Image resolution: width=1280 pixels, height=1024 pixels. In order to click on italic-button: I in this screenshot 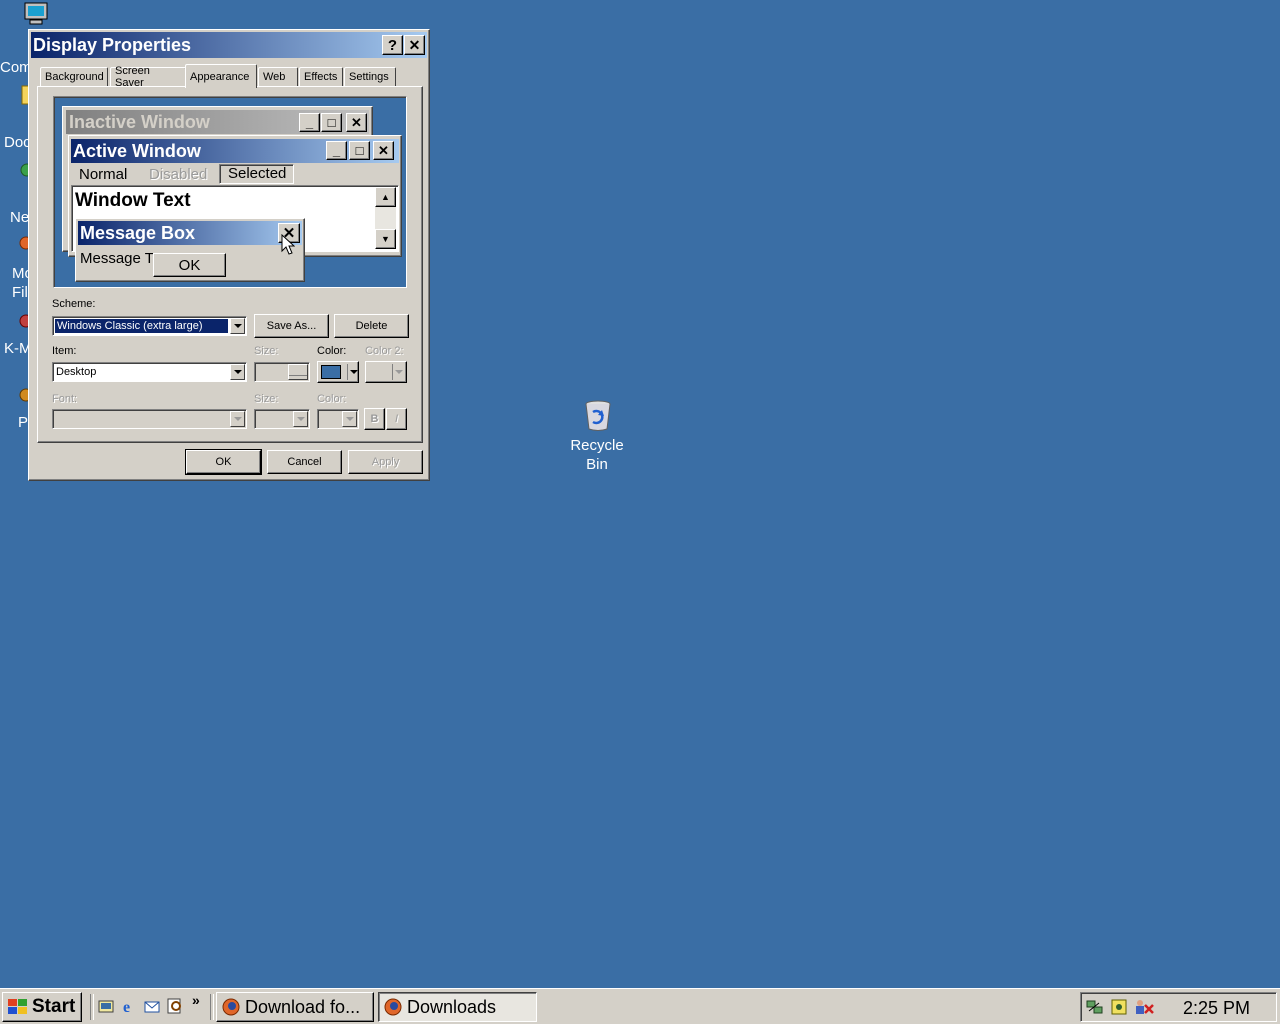, I will do `click(396, 419)`.